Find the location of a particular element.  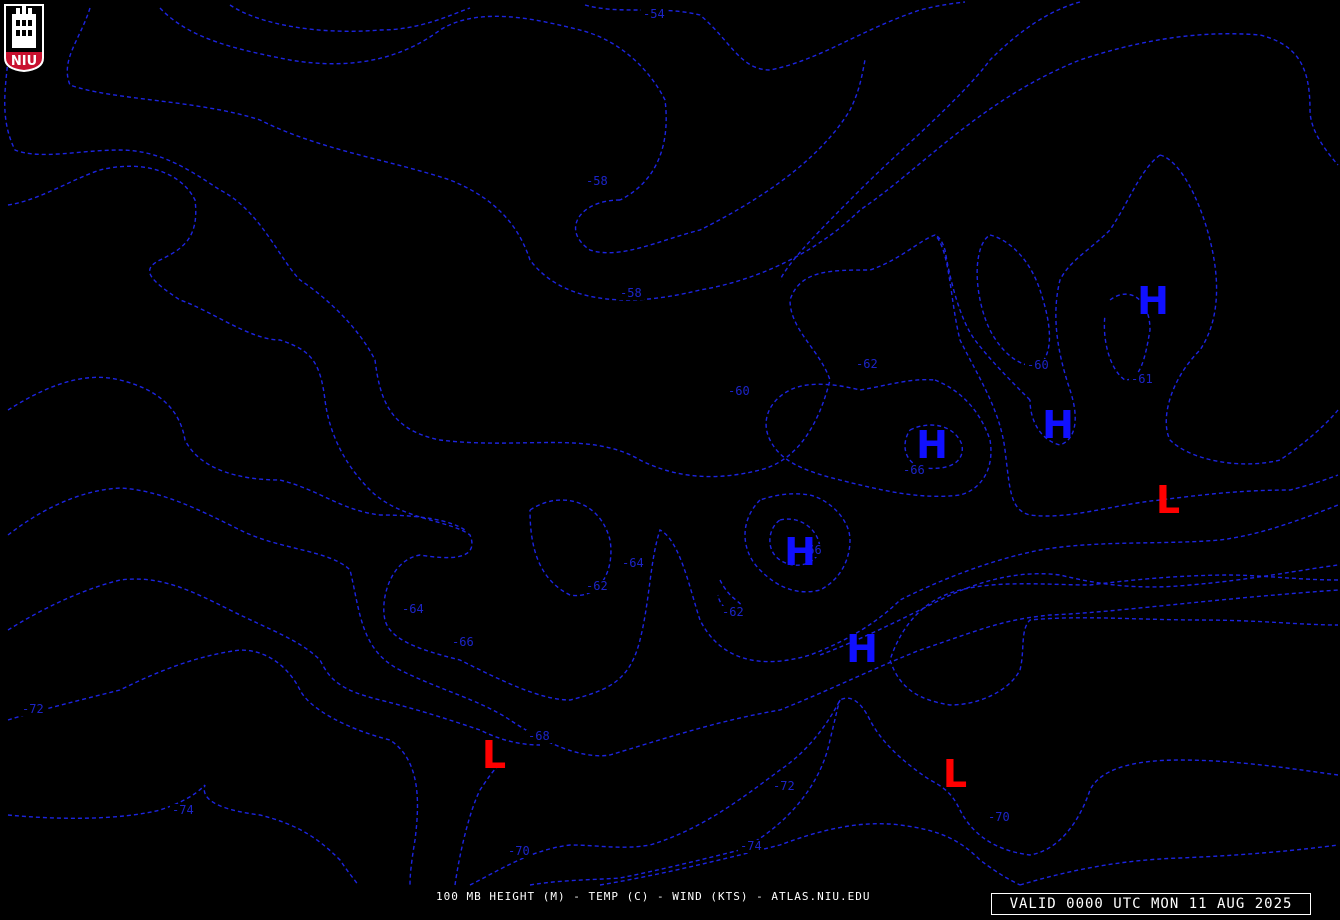

contour-label: -54 is located at coordinates (654, 14).